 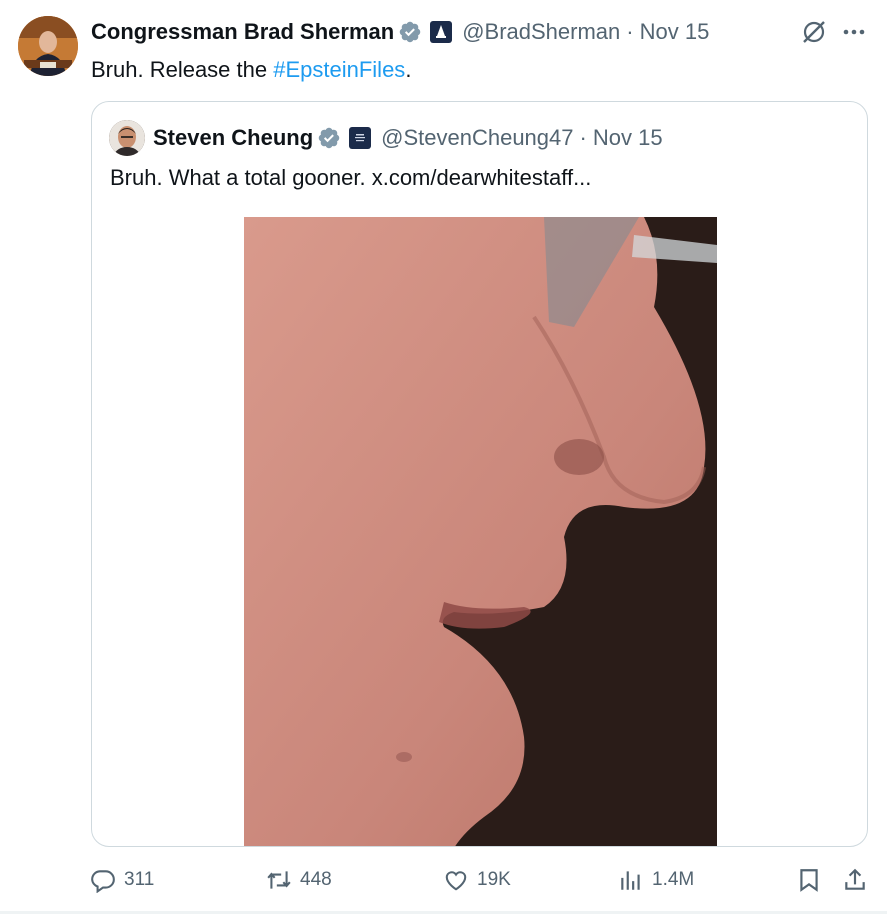 I want to click on quoted-author-handle: @StevenCheung47, so click(x=477, y=138).